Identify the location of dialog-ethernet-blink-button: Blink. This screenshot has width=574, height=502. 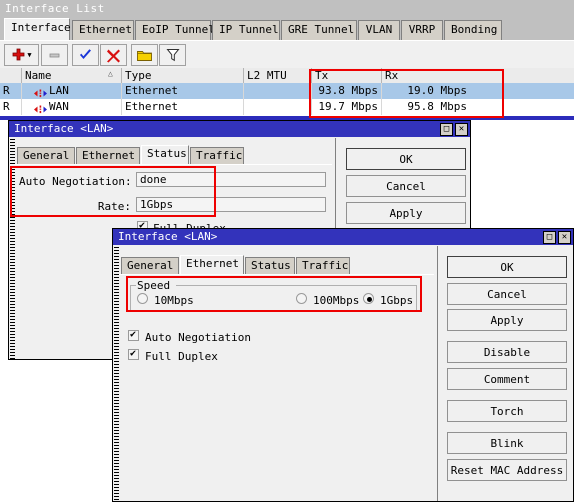
(507, 443).